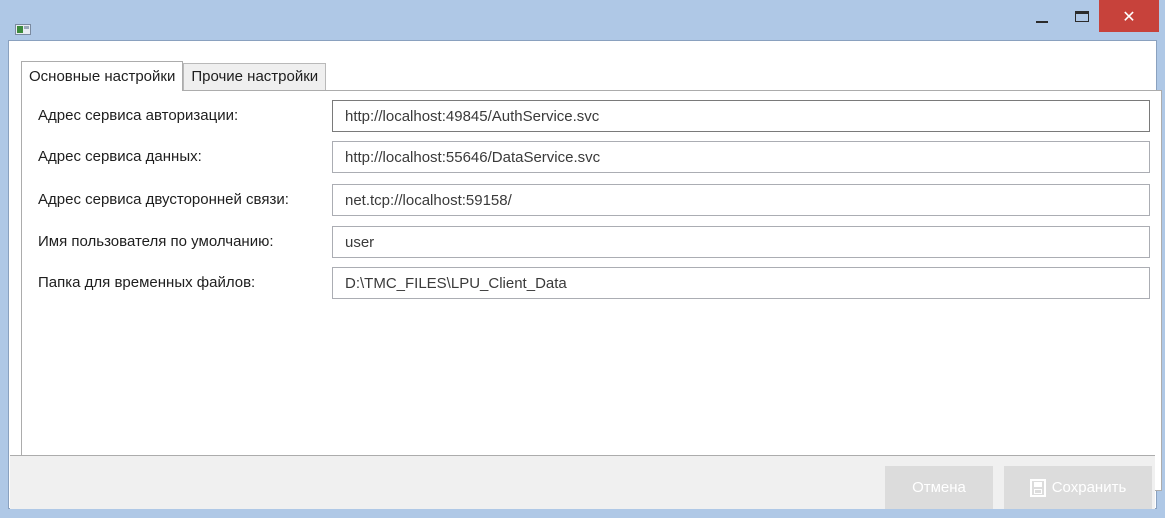 The image size is (1165, 518). I want to click on maximize-button, so click(1082, 16).